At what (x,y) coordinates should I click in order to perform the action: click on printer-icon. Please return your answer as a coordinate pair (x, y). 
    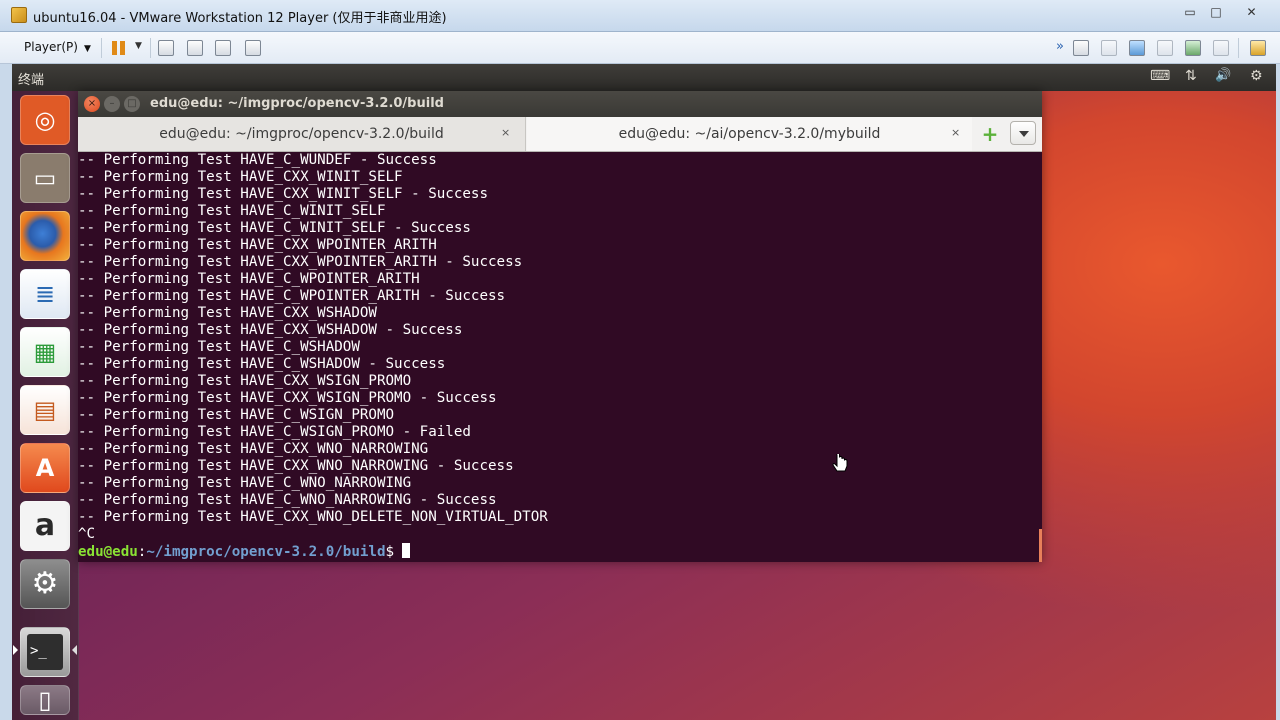
    Looking at the image, I should click on (1165, 48).